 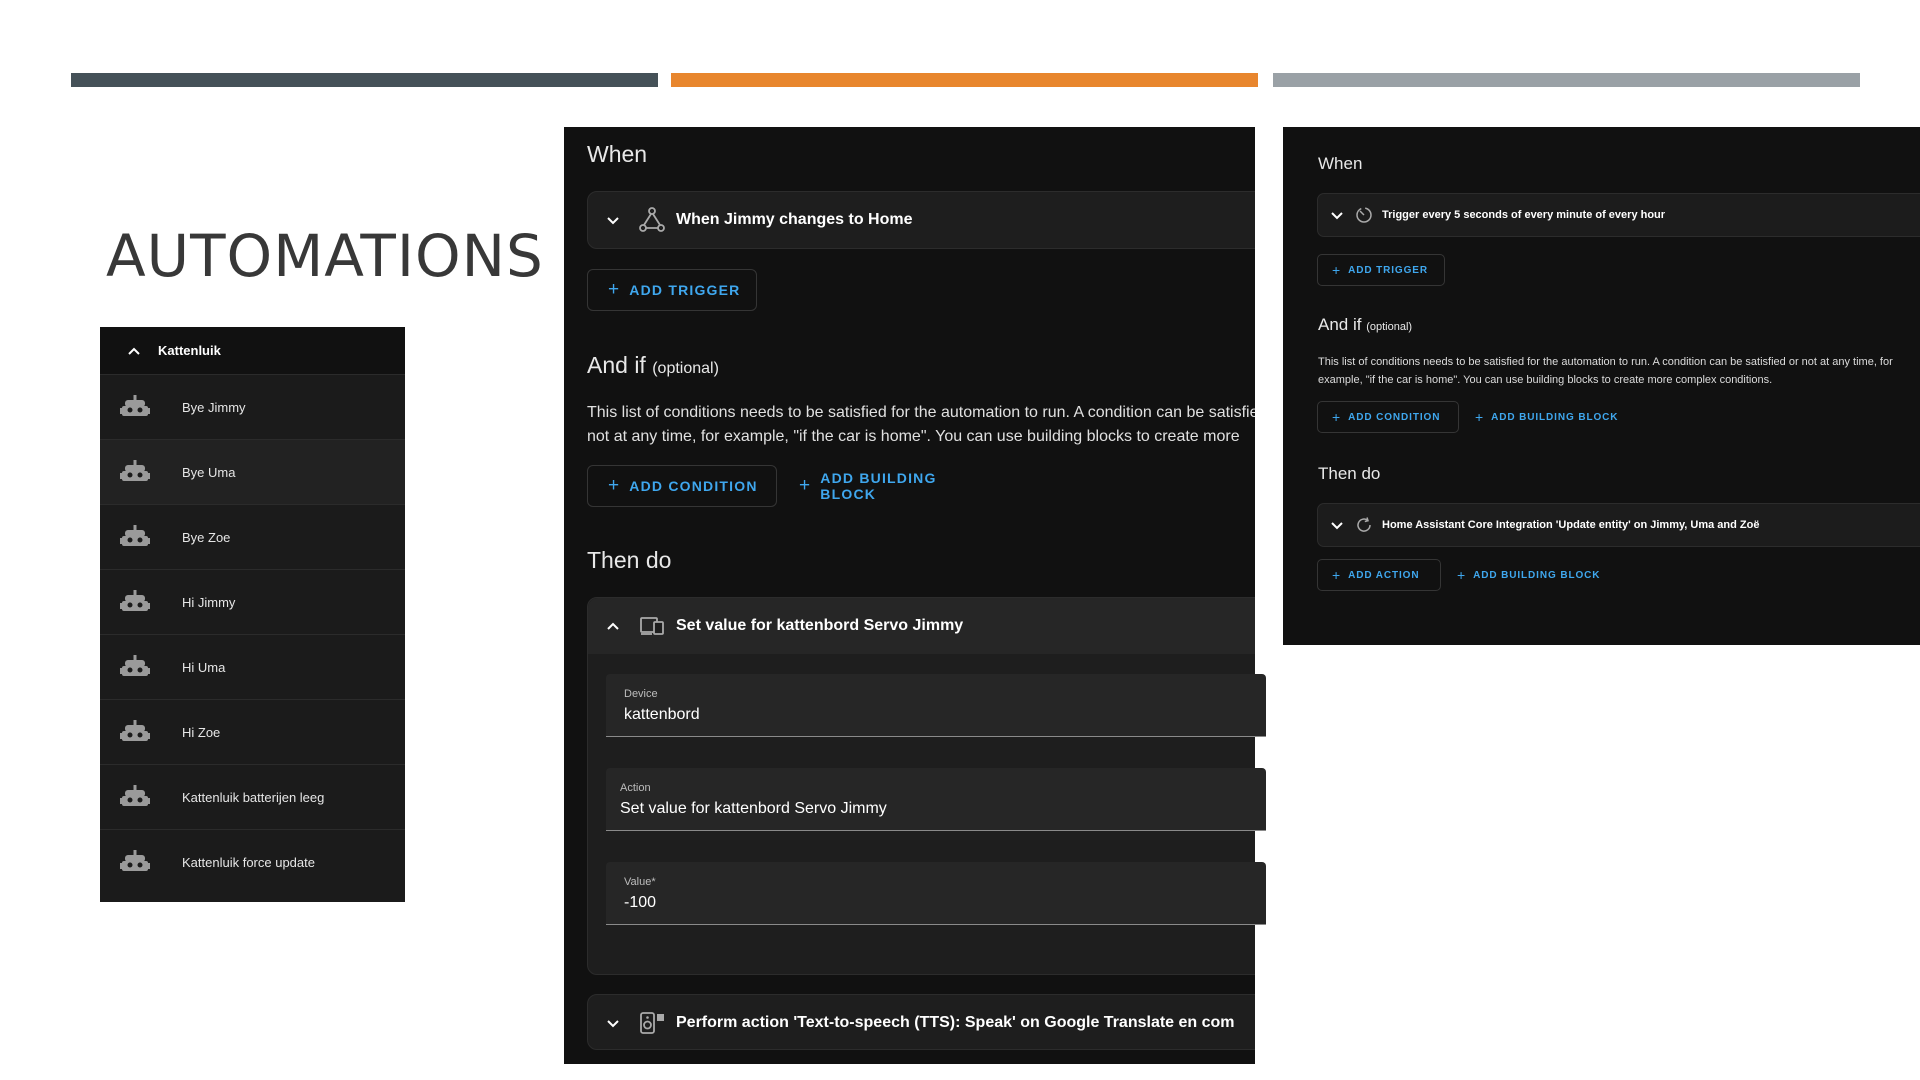 What do you see at coordinates (635, 788) in the screenshot?
I see `action-field-label: Action` at bounding box center [635, 788].